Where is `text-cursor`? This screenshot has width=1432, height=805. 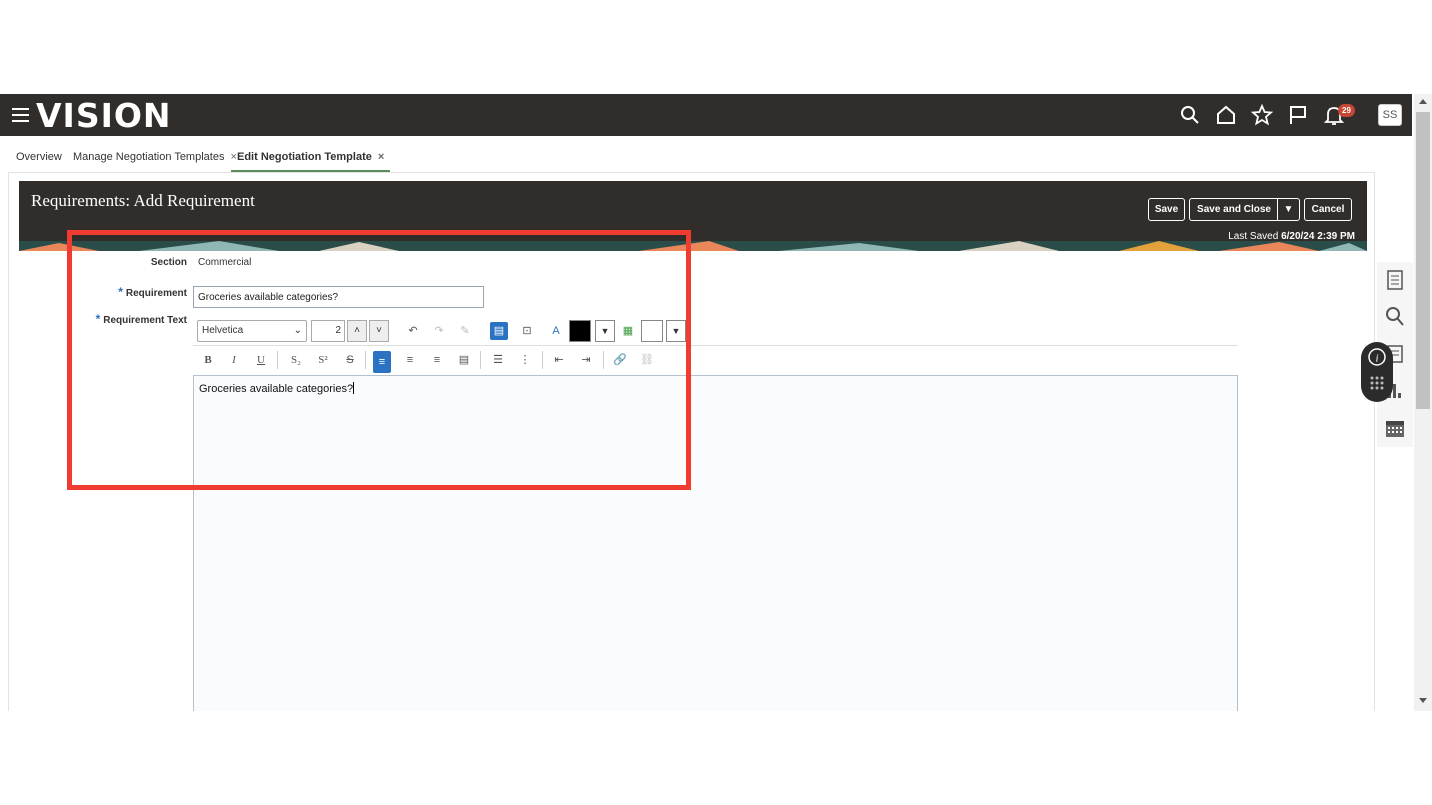 text-cursor is located at coordinates (354, 388).